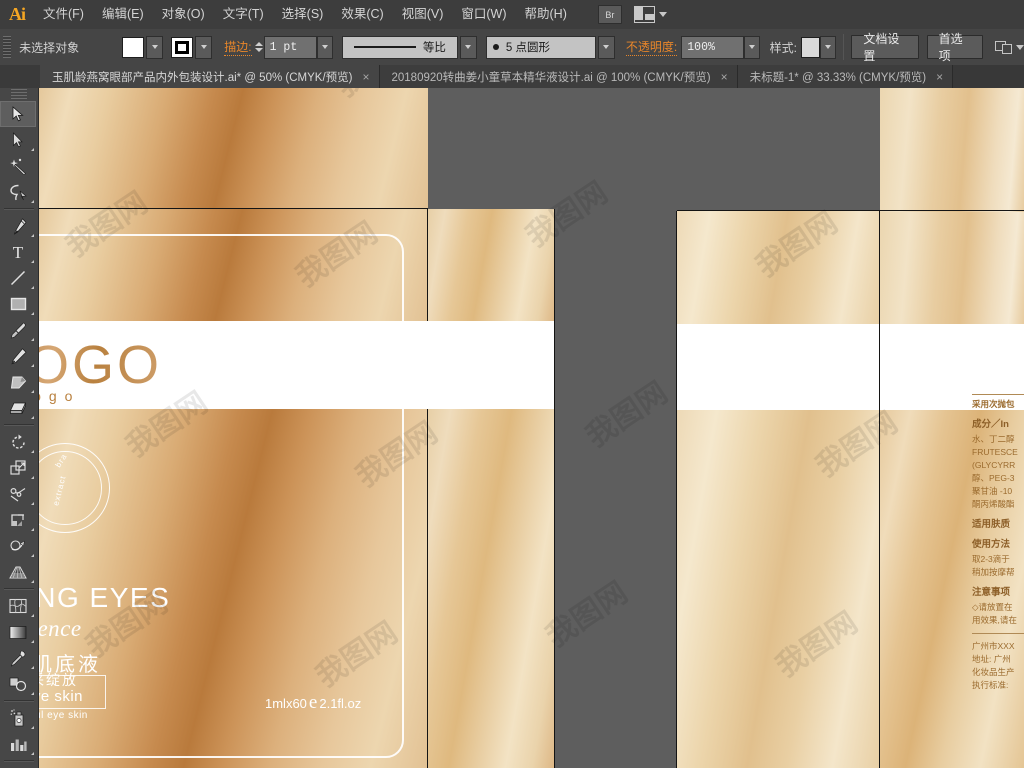  I want to click on artwork-flap-left-lower, so click(491, 588).